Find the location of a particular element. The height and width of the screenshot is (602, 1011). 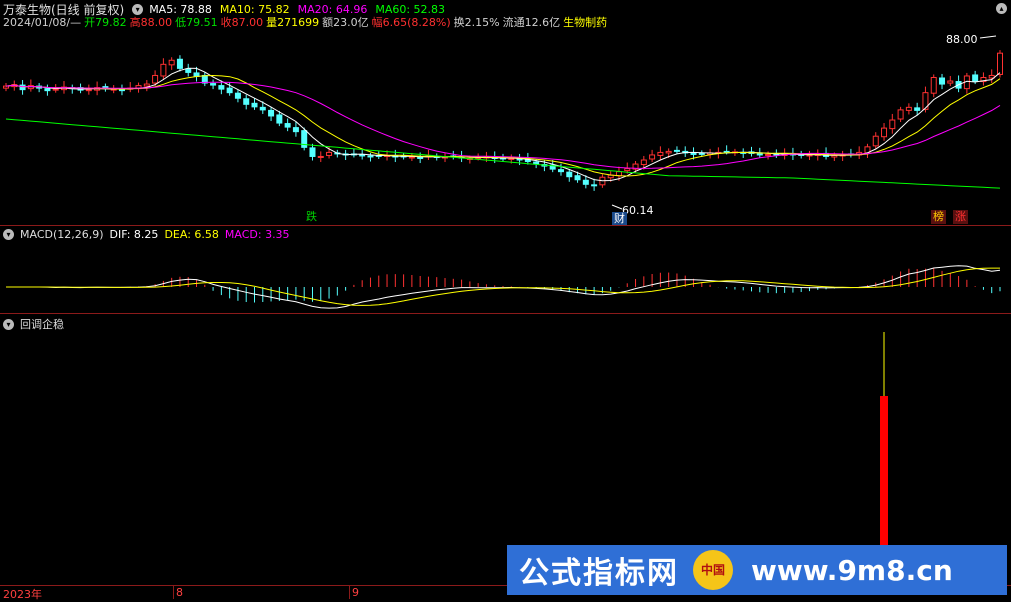

low-marker-line is located at coordinates (617, 207).